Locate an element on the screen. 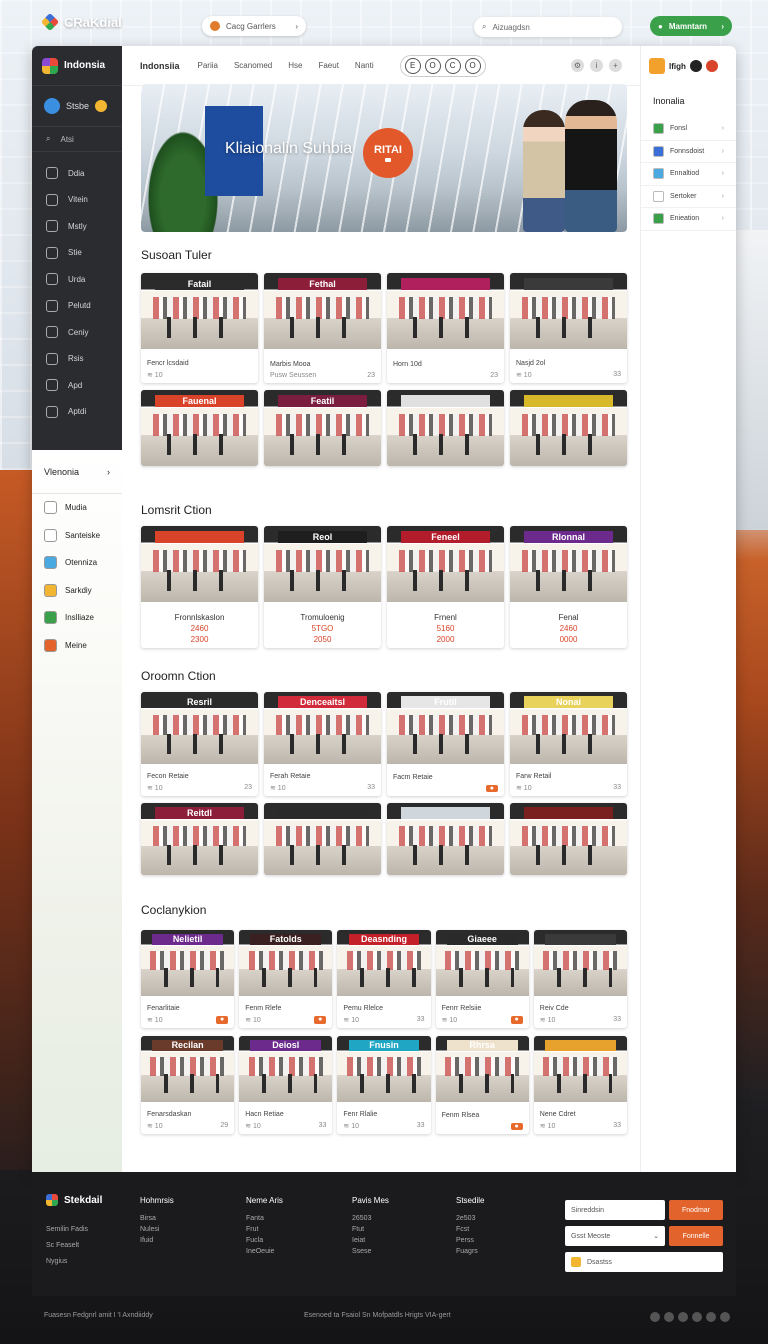 Image resolution: width=768 pixels, height=1344 pixels. add-icon: + is located at coordinates (615, 65).